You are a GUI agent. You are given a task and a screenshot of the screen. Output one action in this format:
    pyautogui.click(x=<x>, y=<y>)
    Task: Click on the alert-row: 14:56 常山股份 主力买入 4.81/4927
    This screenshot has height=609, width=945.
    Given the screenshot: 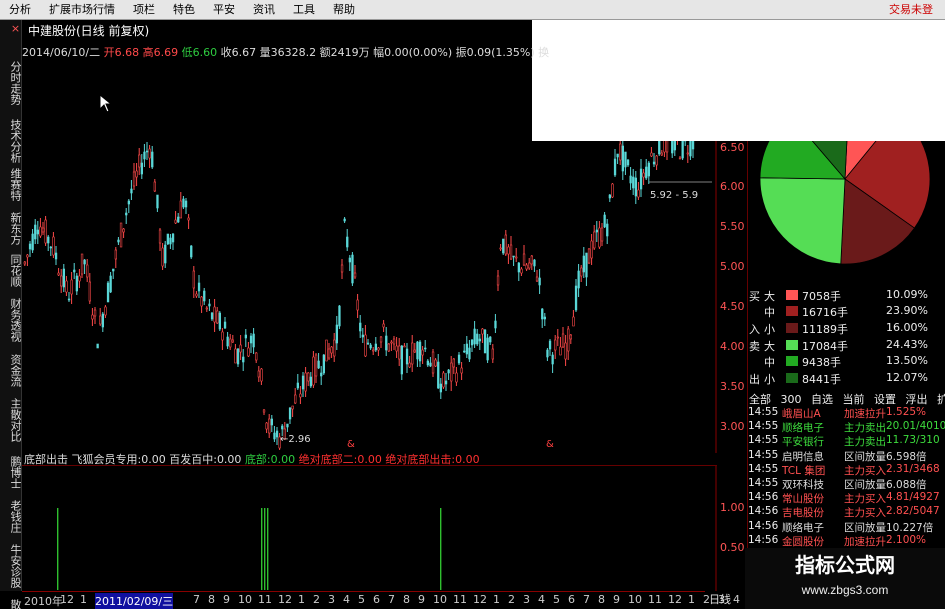 What is the action you would take?
    pyautogui.click(x=846, y=498)
    